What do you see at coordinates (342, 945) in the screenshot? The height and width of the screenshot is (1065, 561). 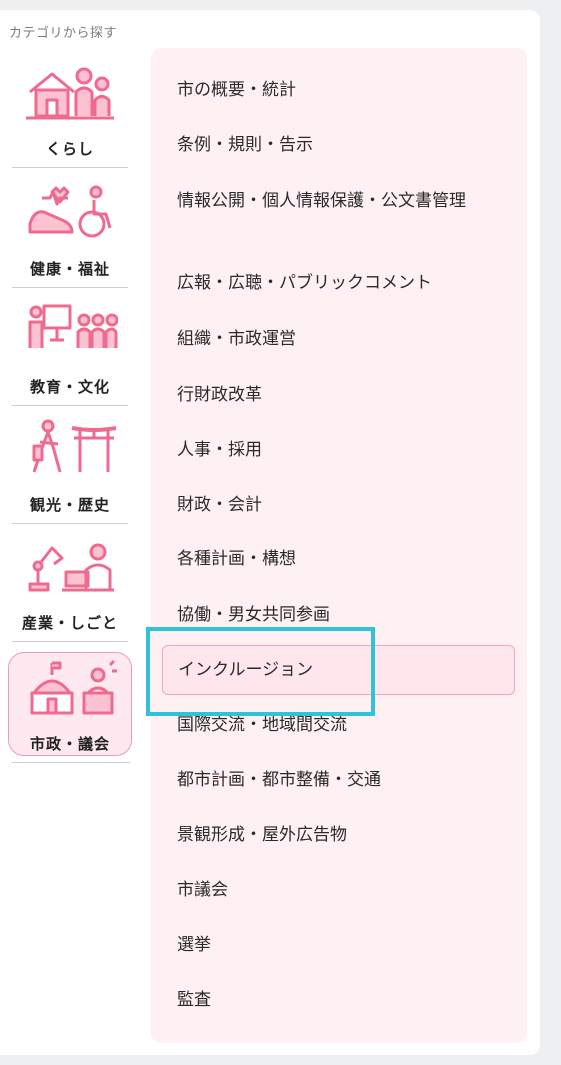 I see `subcategory-item: 選挙` at bounding box center [342, 945].